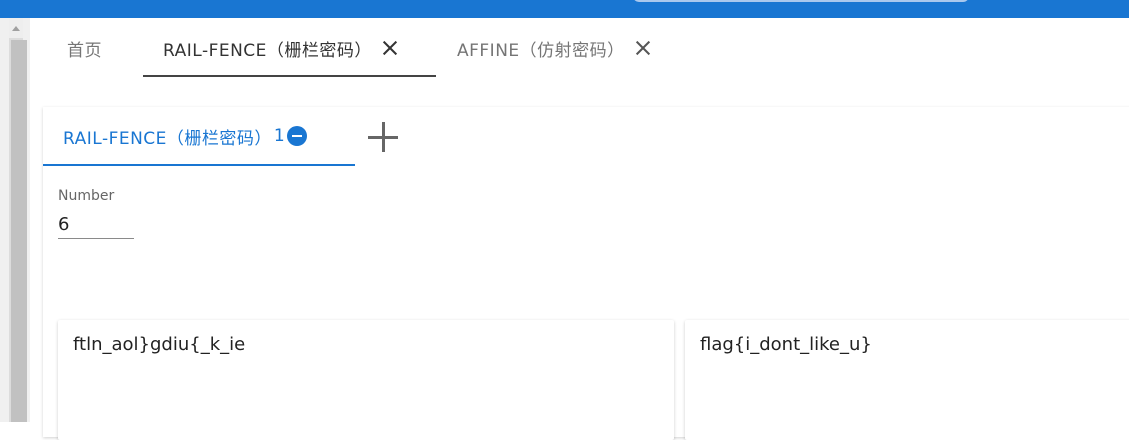 This screenshot has height=440, width=1129. I want to click on page-tabs: 首页 RAIL-FENCE（栅栏密码） AFFINE（仿射密码）, so click(579, 49).